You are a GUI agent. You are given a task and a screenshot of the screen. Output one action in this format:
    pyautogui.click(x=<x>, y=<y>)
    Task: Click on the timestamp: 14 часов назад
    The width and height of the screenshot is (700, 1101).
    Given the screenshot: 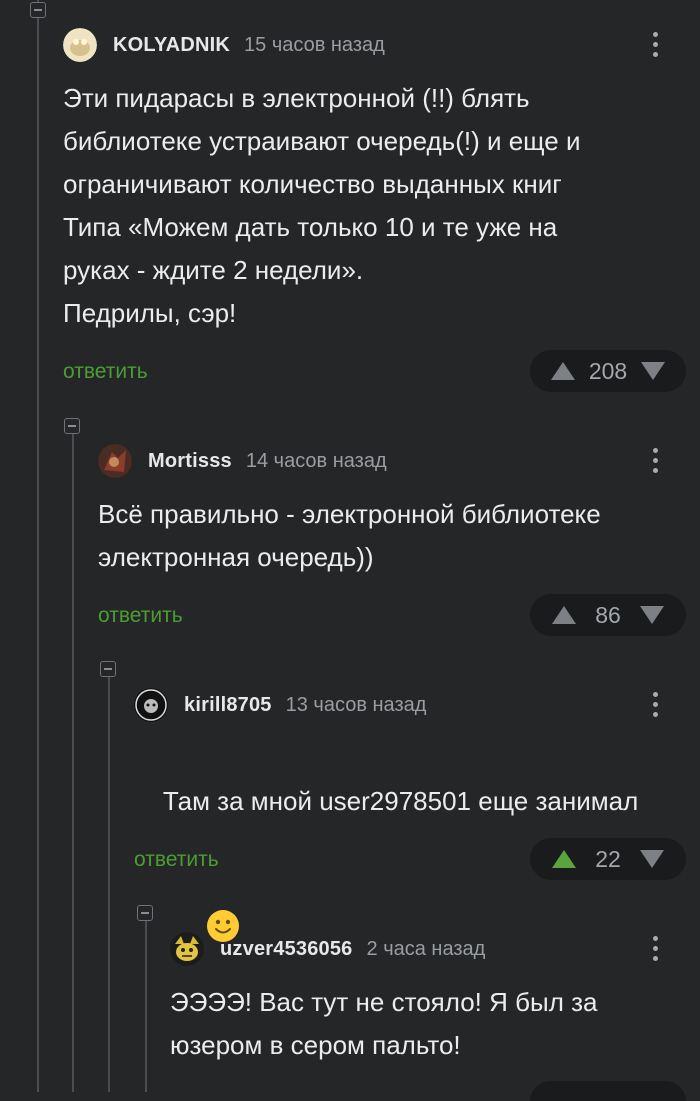 What is the action you would take?
    pyautogui.click(x=316, y=460)
    